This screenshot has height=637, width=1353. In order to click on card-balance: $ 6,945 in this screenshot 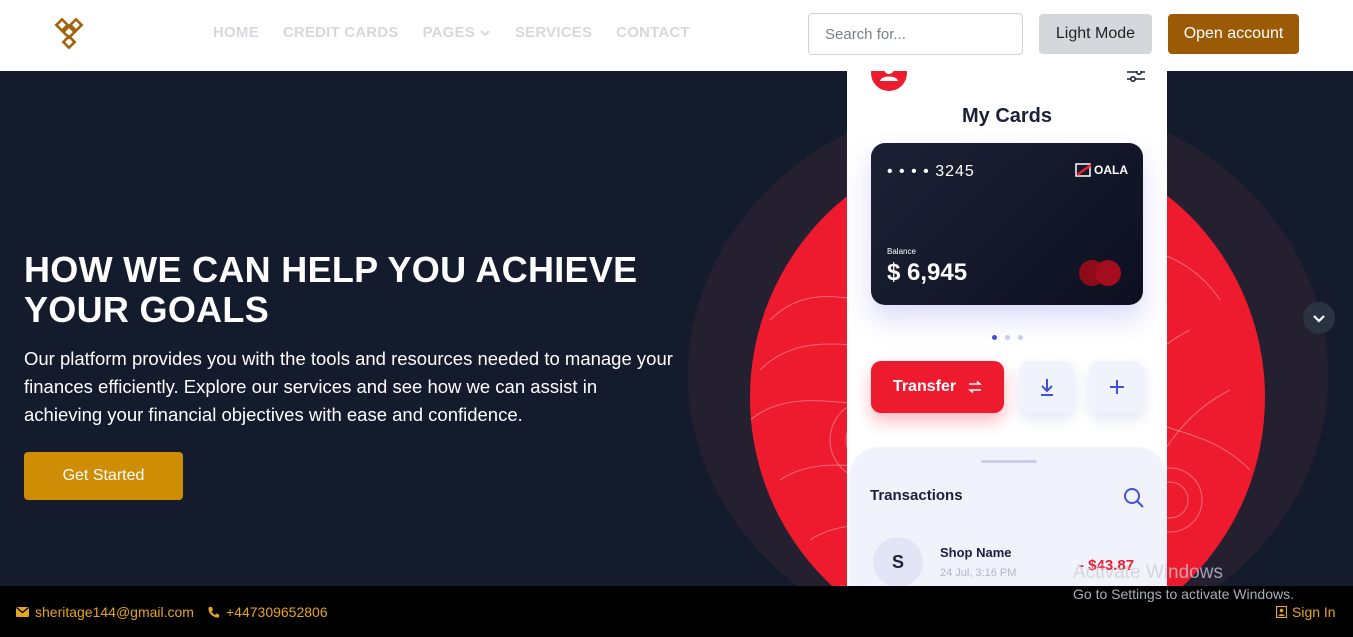, I will do `click(927, 272)`.